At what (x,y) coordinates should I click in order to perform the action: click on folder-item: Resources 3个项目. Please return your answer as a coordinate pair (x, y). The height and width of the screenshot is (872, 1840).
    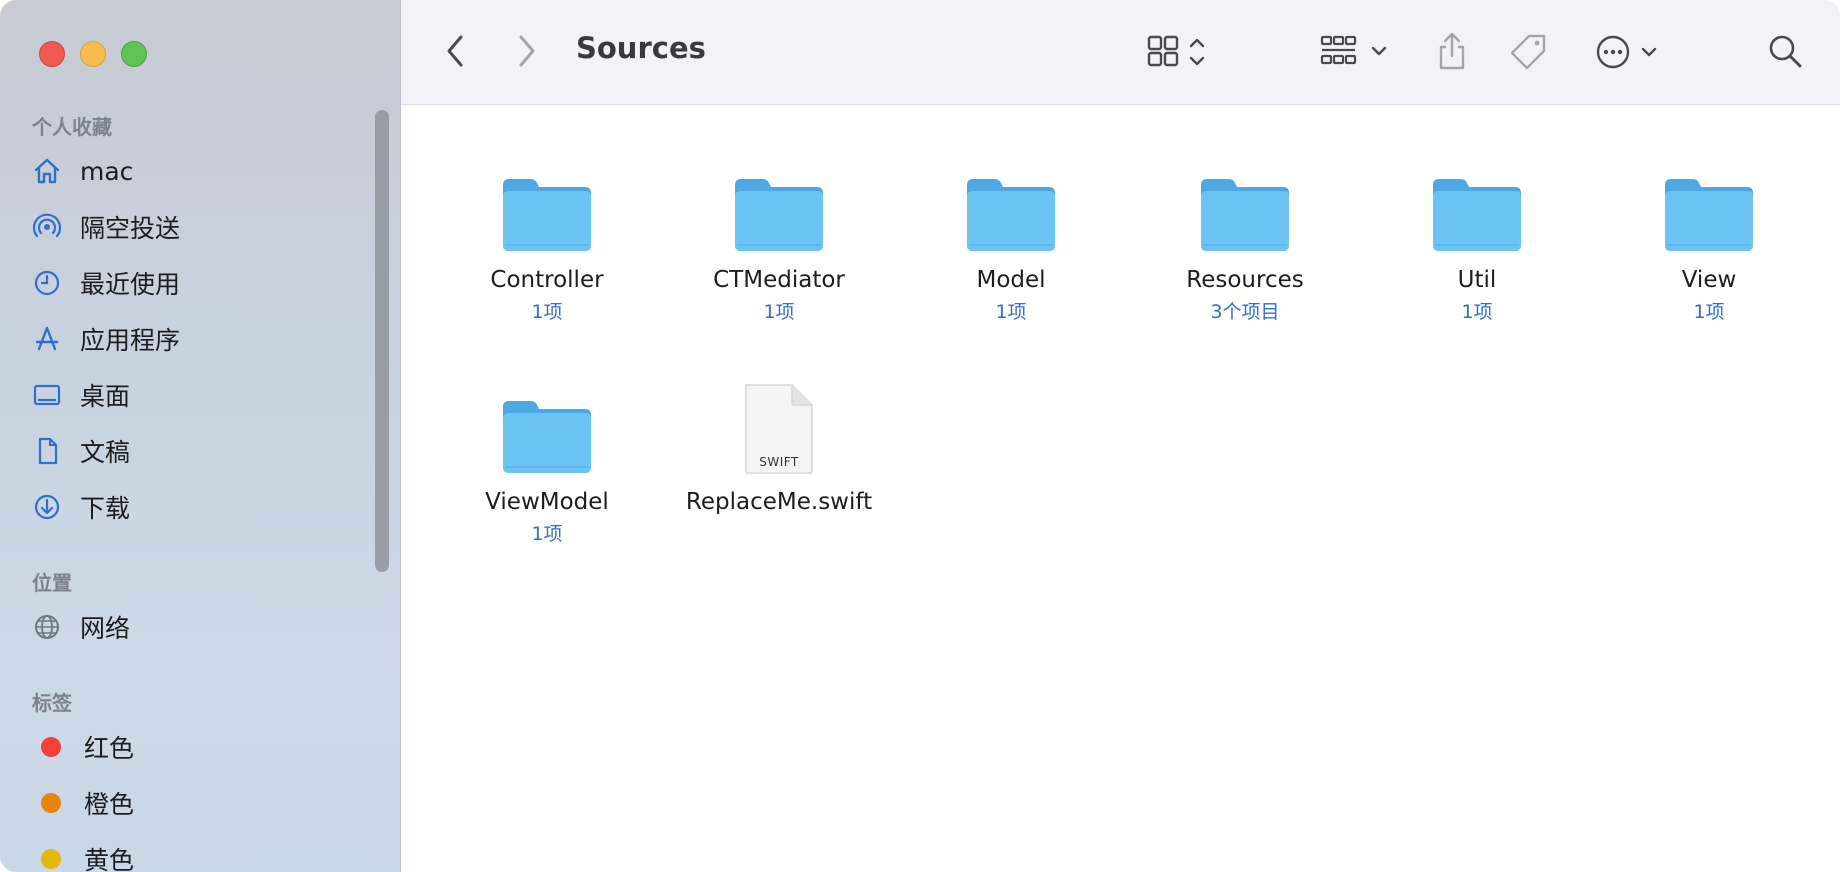
    Looking at the image, I should click on (1245, 238).